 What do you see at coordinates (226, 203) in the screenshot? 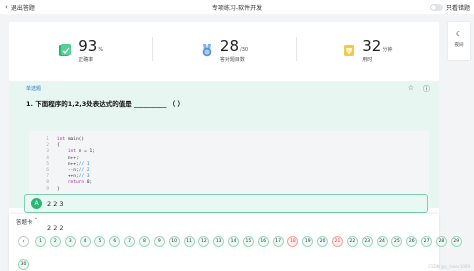
I see `selected-answer: A 2 2 3` at bounding box center [226, 203].